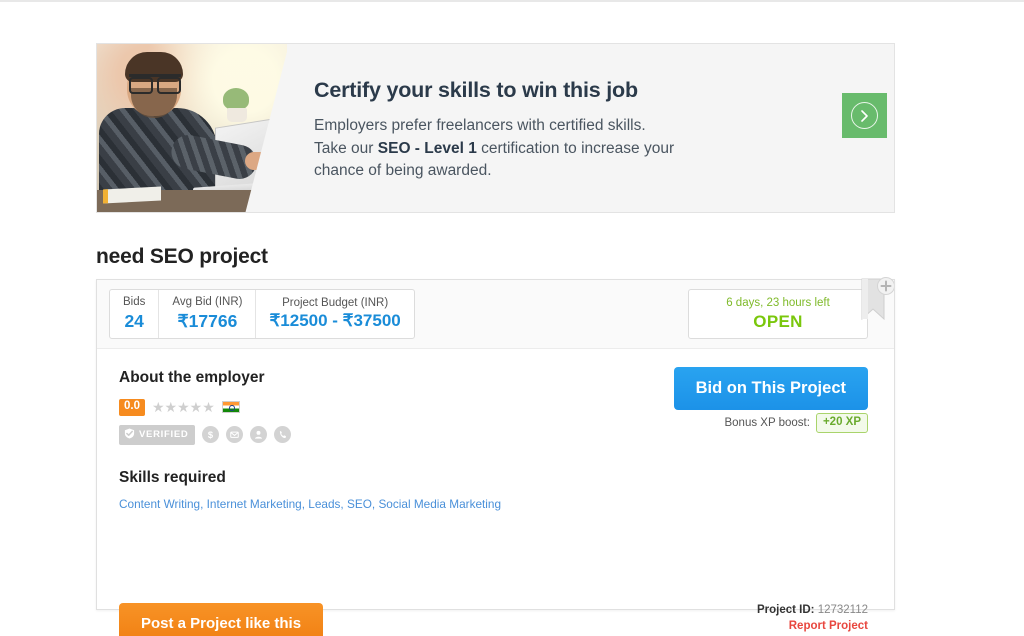  I want to click on project-status-box: 6 days, 23 hours left OPEN, so click(778, 314).